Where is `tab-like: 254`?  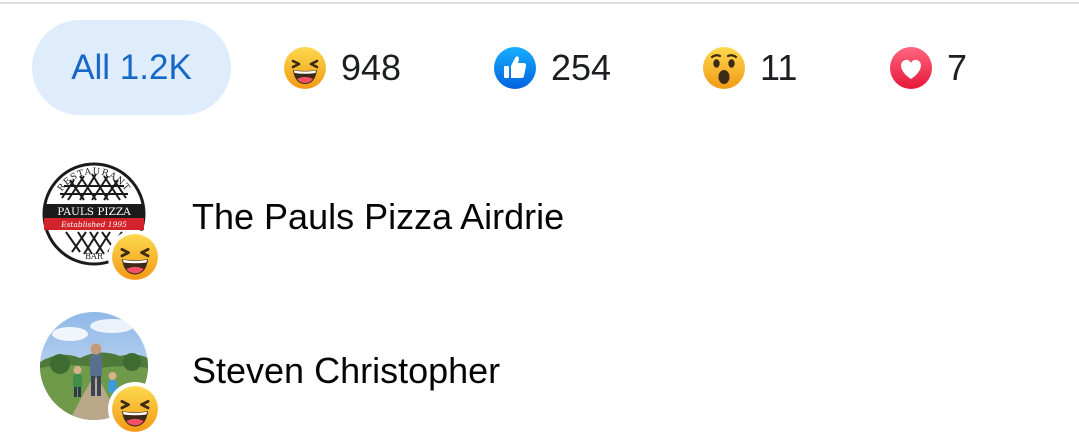 tab-like: 254 is located at coordinates (552, 67).